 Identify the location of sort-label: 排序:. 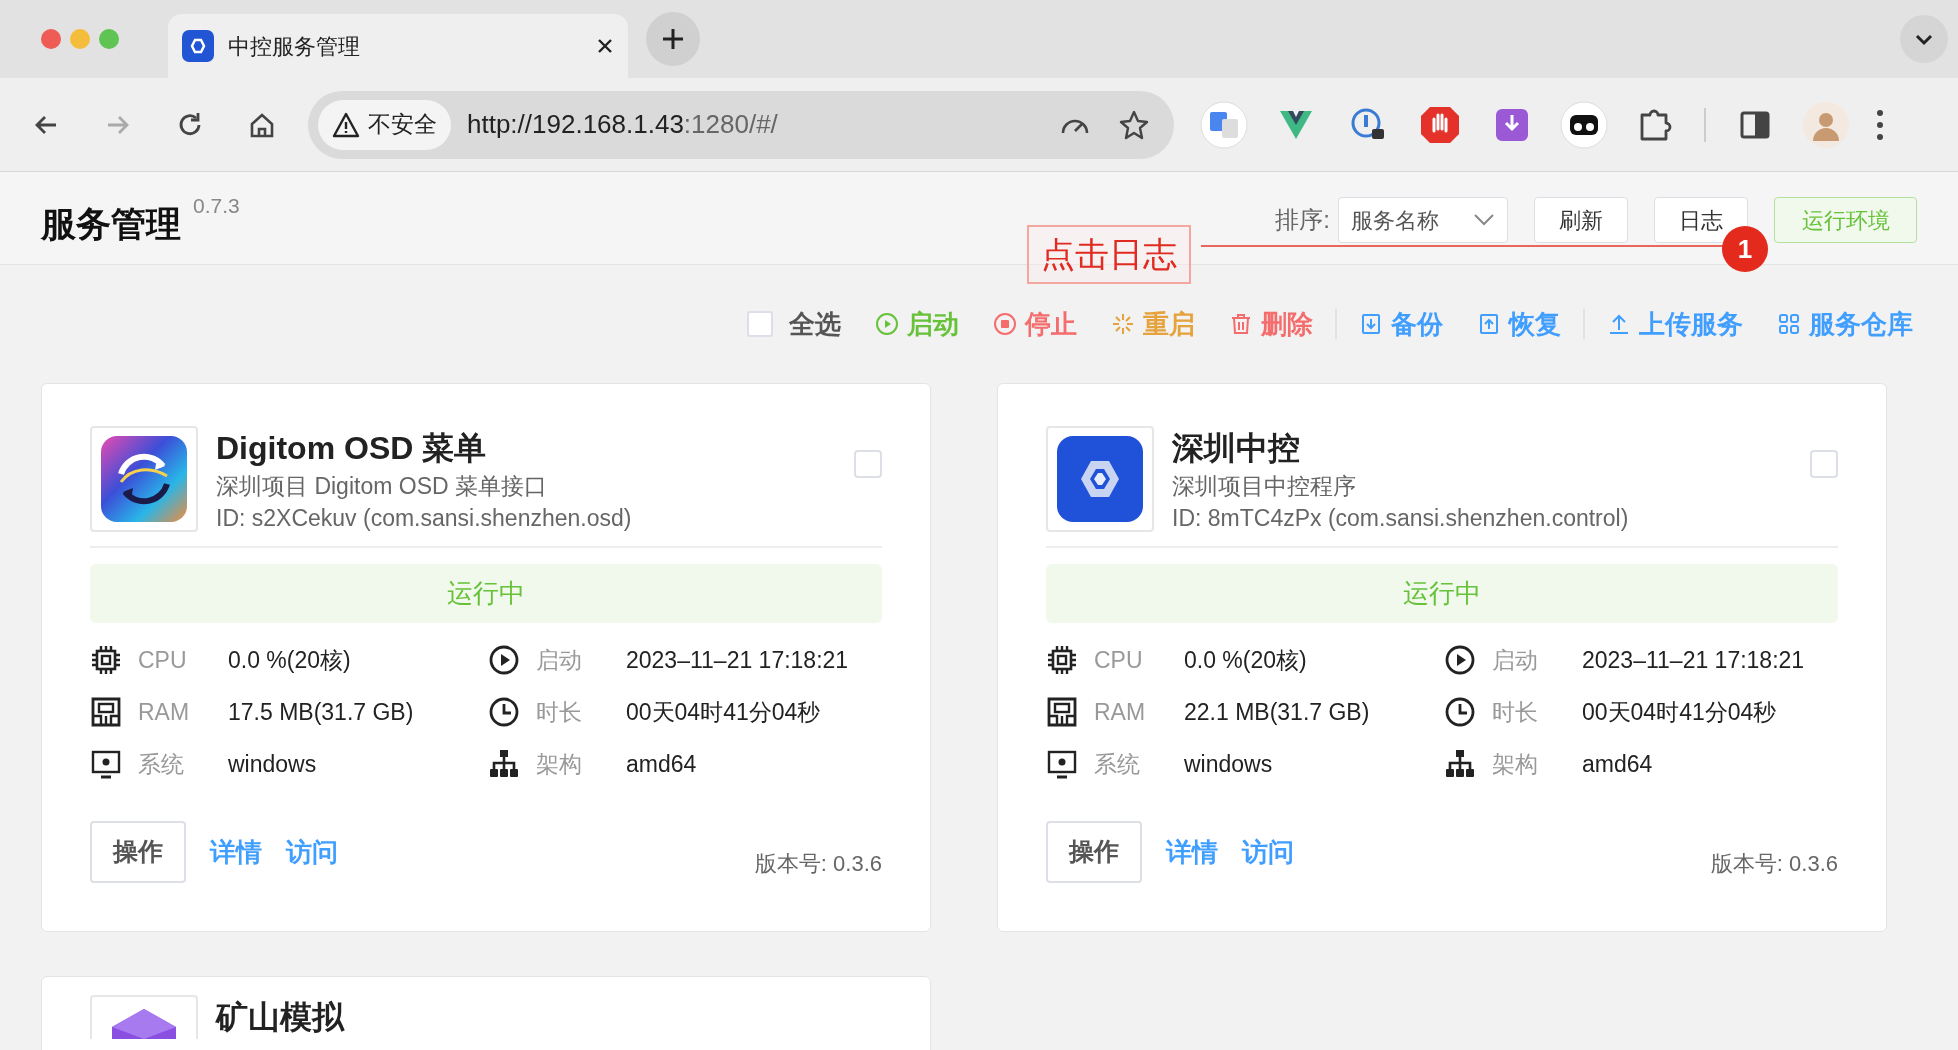
(1302, 220).